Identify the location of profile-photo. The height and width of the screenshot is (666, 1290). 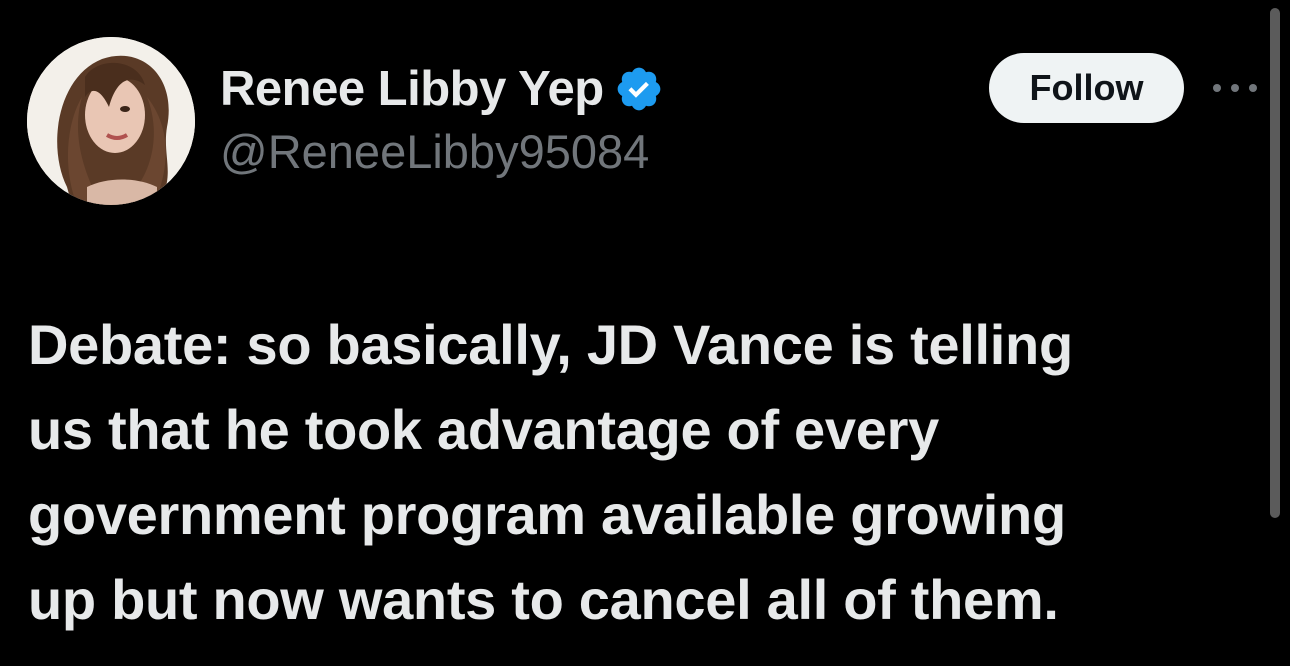
(111, 121).